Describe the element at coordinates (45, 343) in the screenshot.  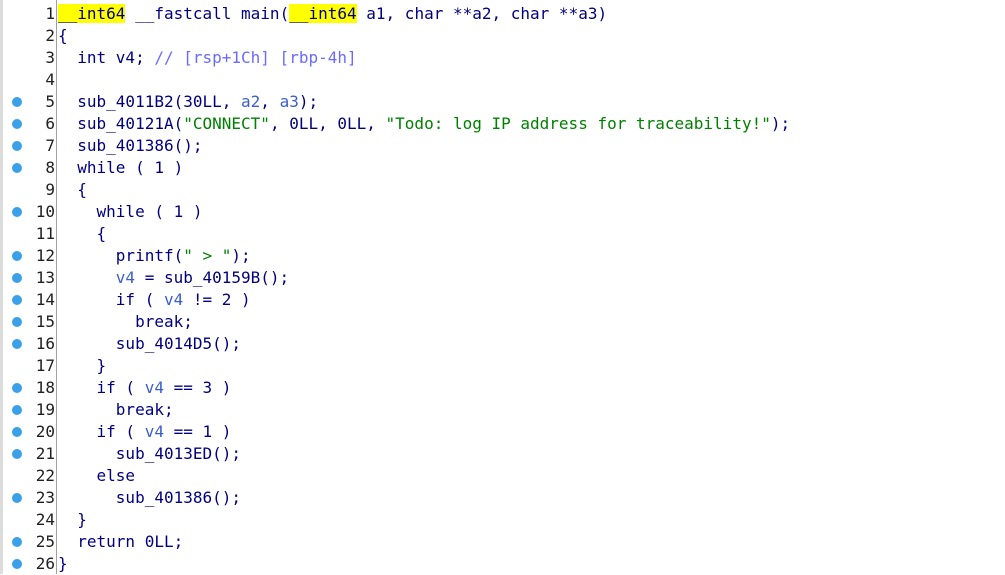
I see `line-number: 16` at that location.